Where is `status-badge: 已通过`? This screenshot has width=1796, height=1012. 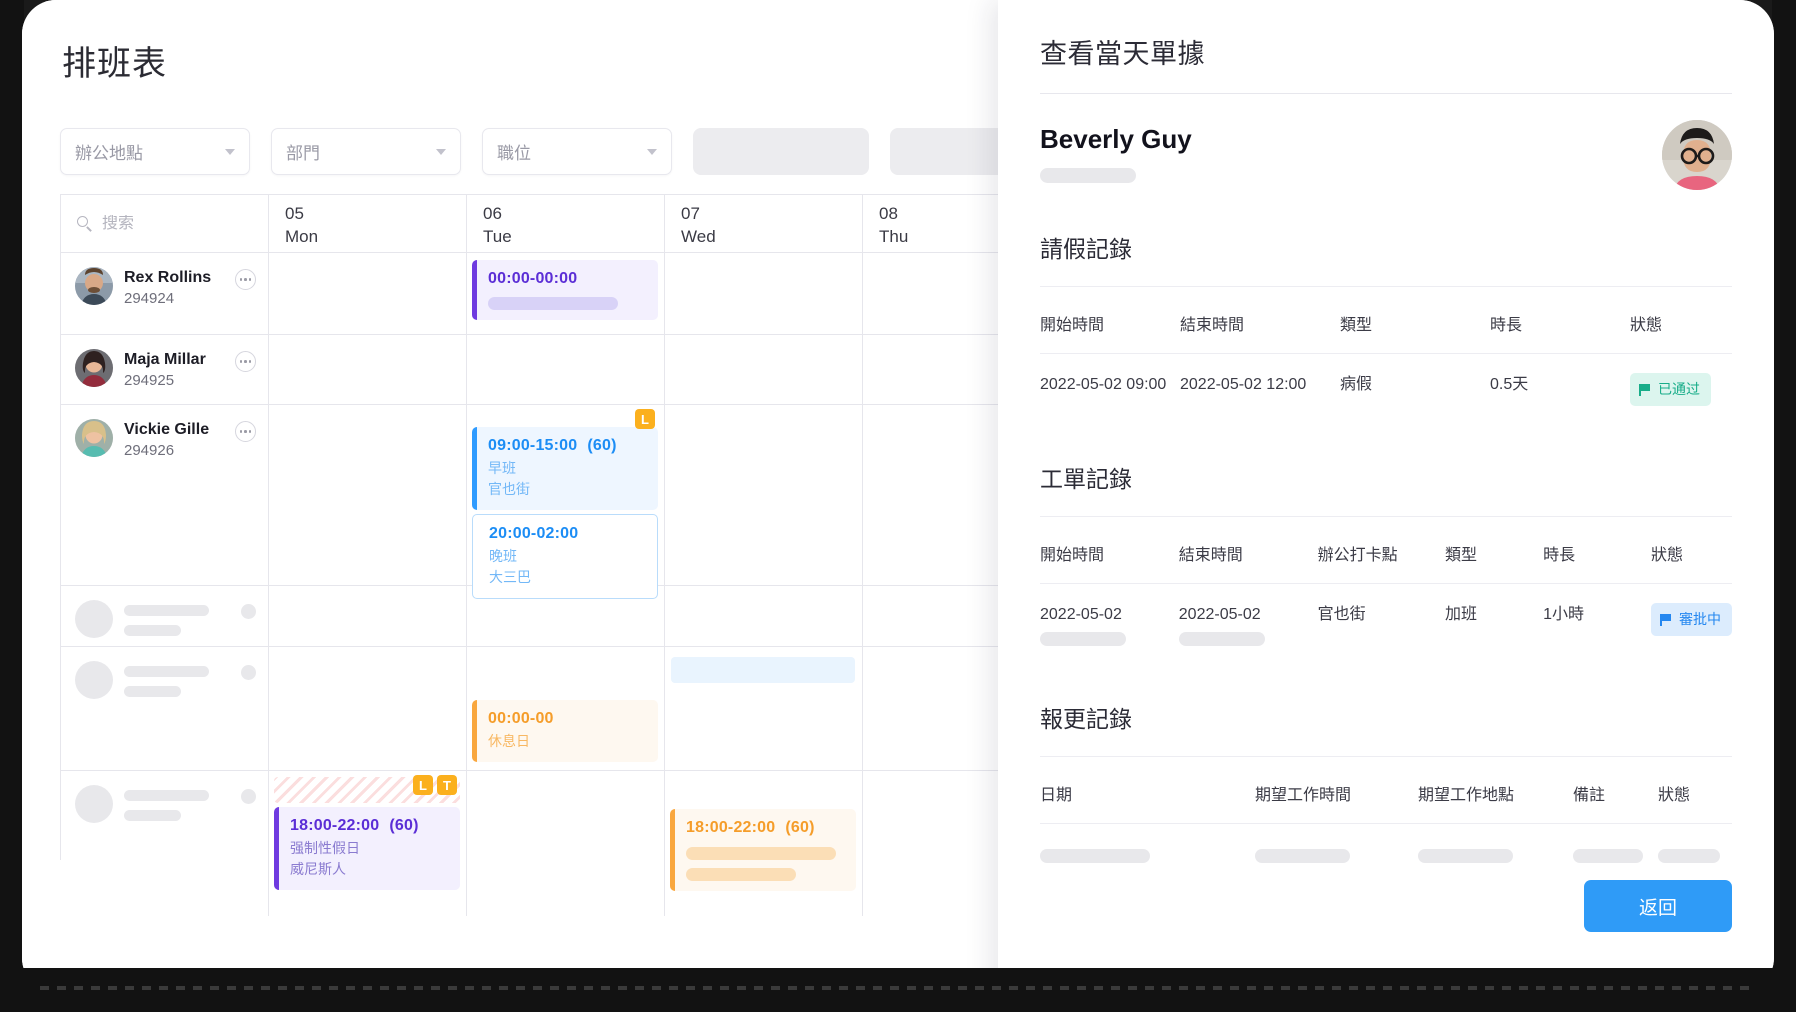 status-badge: 已通过 is located at coordinates (1670, 389).